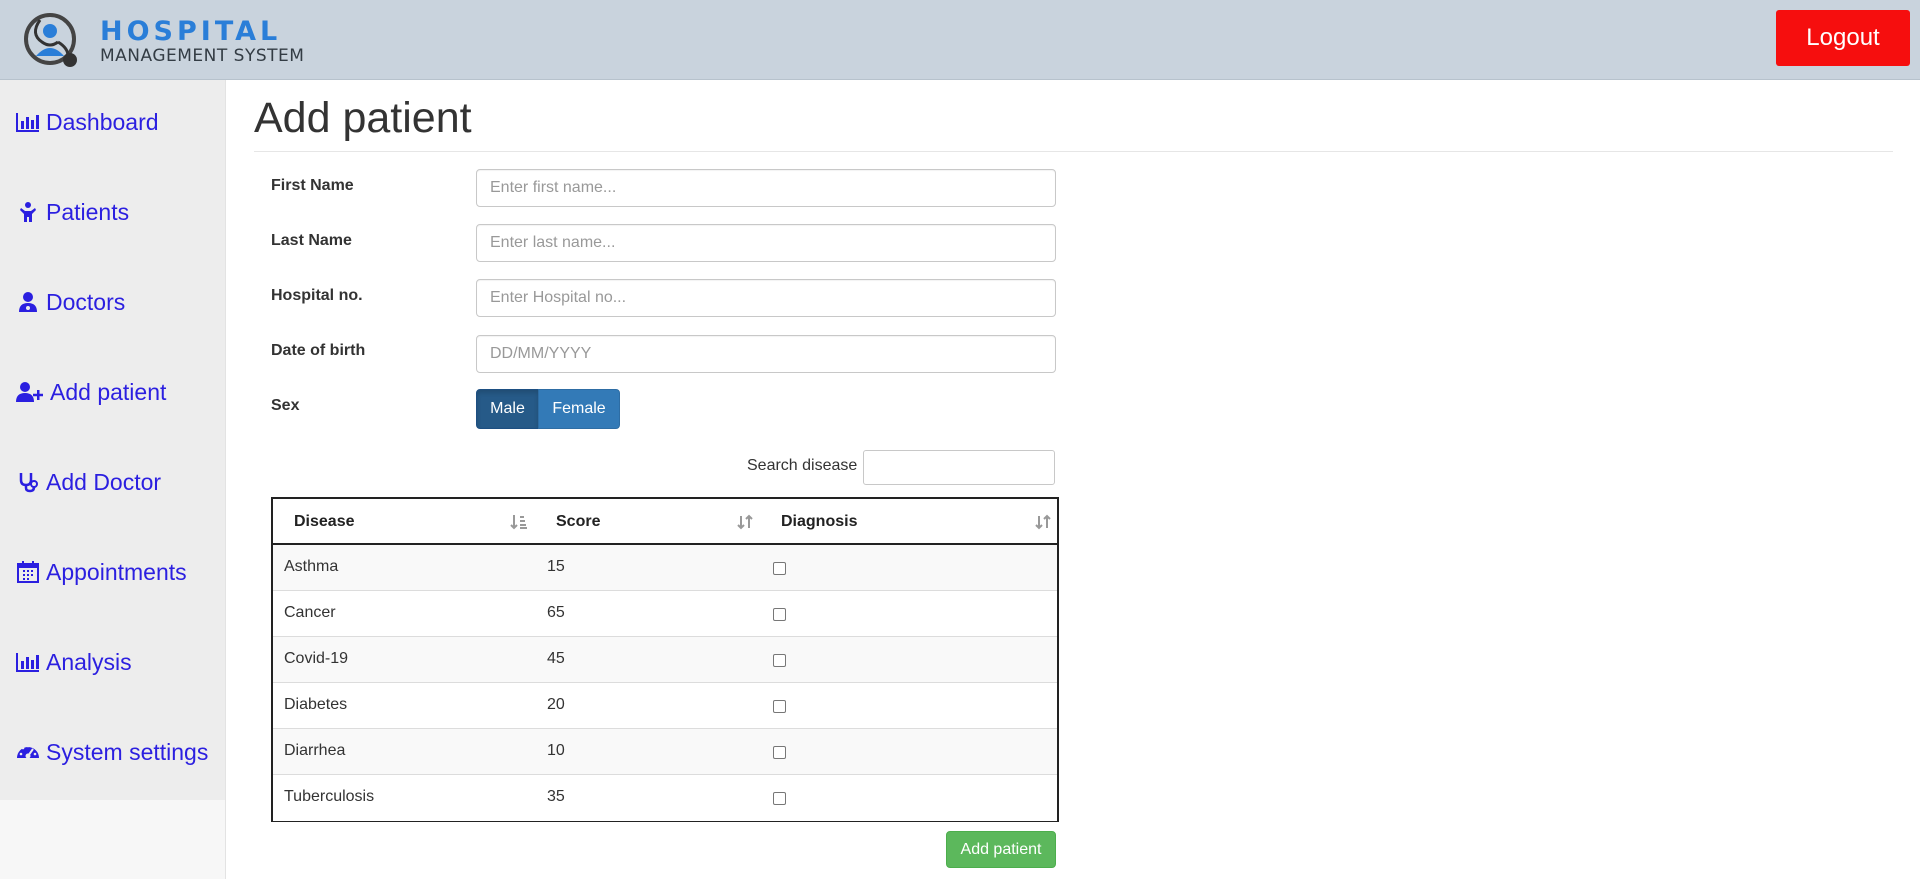  I want to click on disease-cell: Covid-19, so click(316, 658).